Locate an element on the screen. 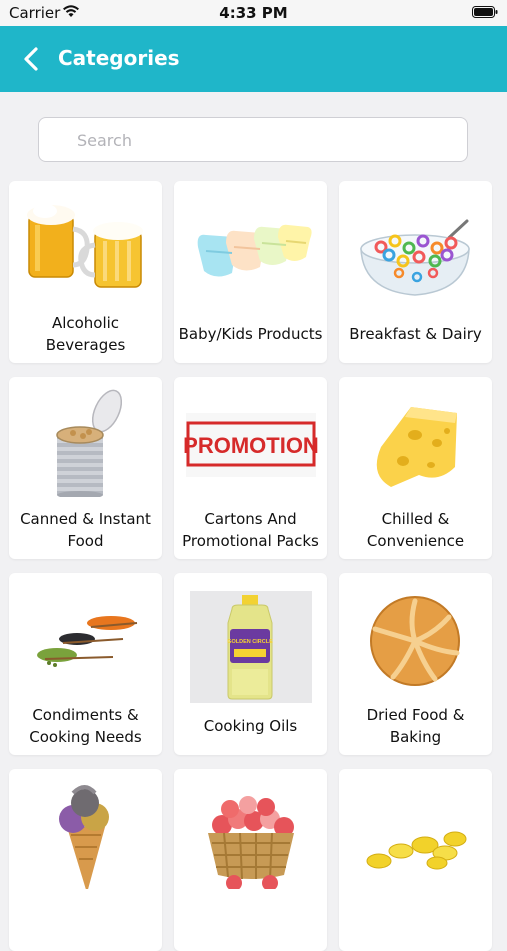 This screenshot has width=507, height=951. category-tile-alcoholic-beverages: Alcoholic Beverages is located at coordinates (85, 272).